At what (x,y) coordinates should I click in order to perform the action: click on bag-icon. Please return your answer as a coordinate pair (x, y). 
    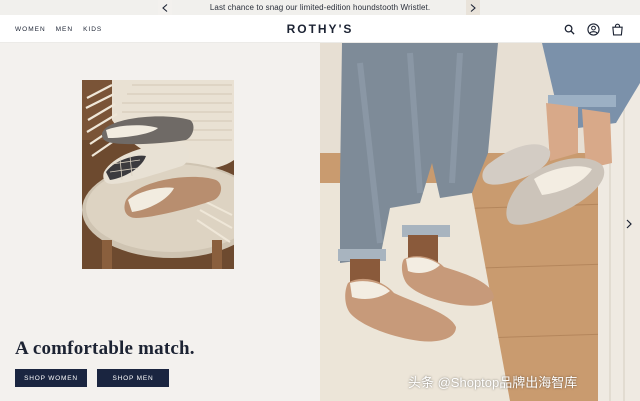
    Looking at the image, I should click on (617, 29).